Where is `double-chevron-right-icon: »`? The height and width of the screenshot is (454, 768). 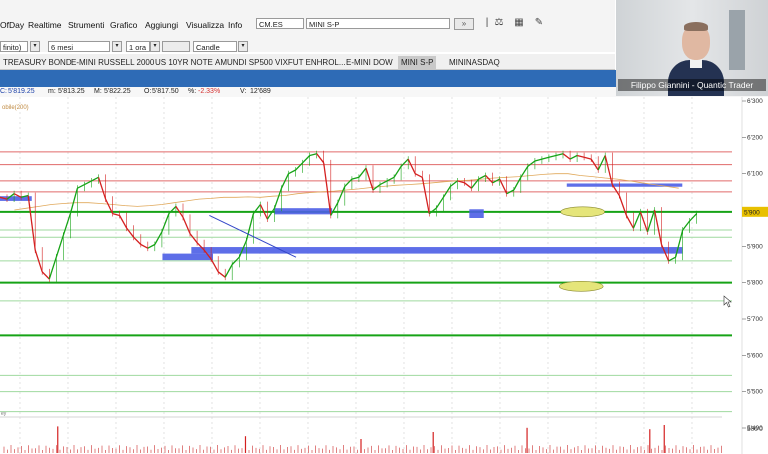 double-chevron-right-icon: » is located at coordinates (464, 24).